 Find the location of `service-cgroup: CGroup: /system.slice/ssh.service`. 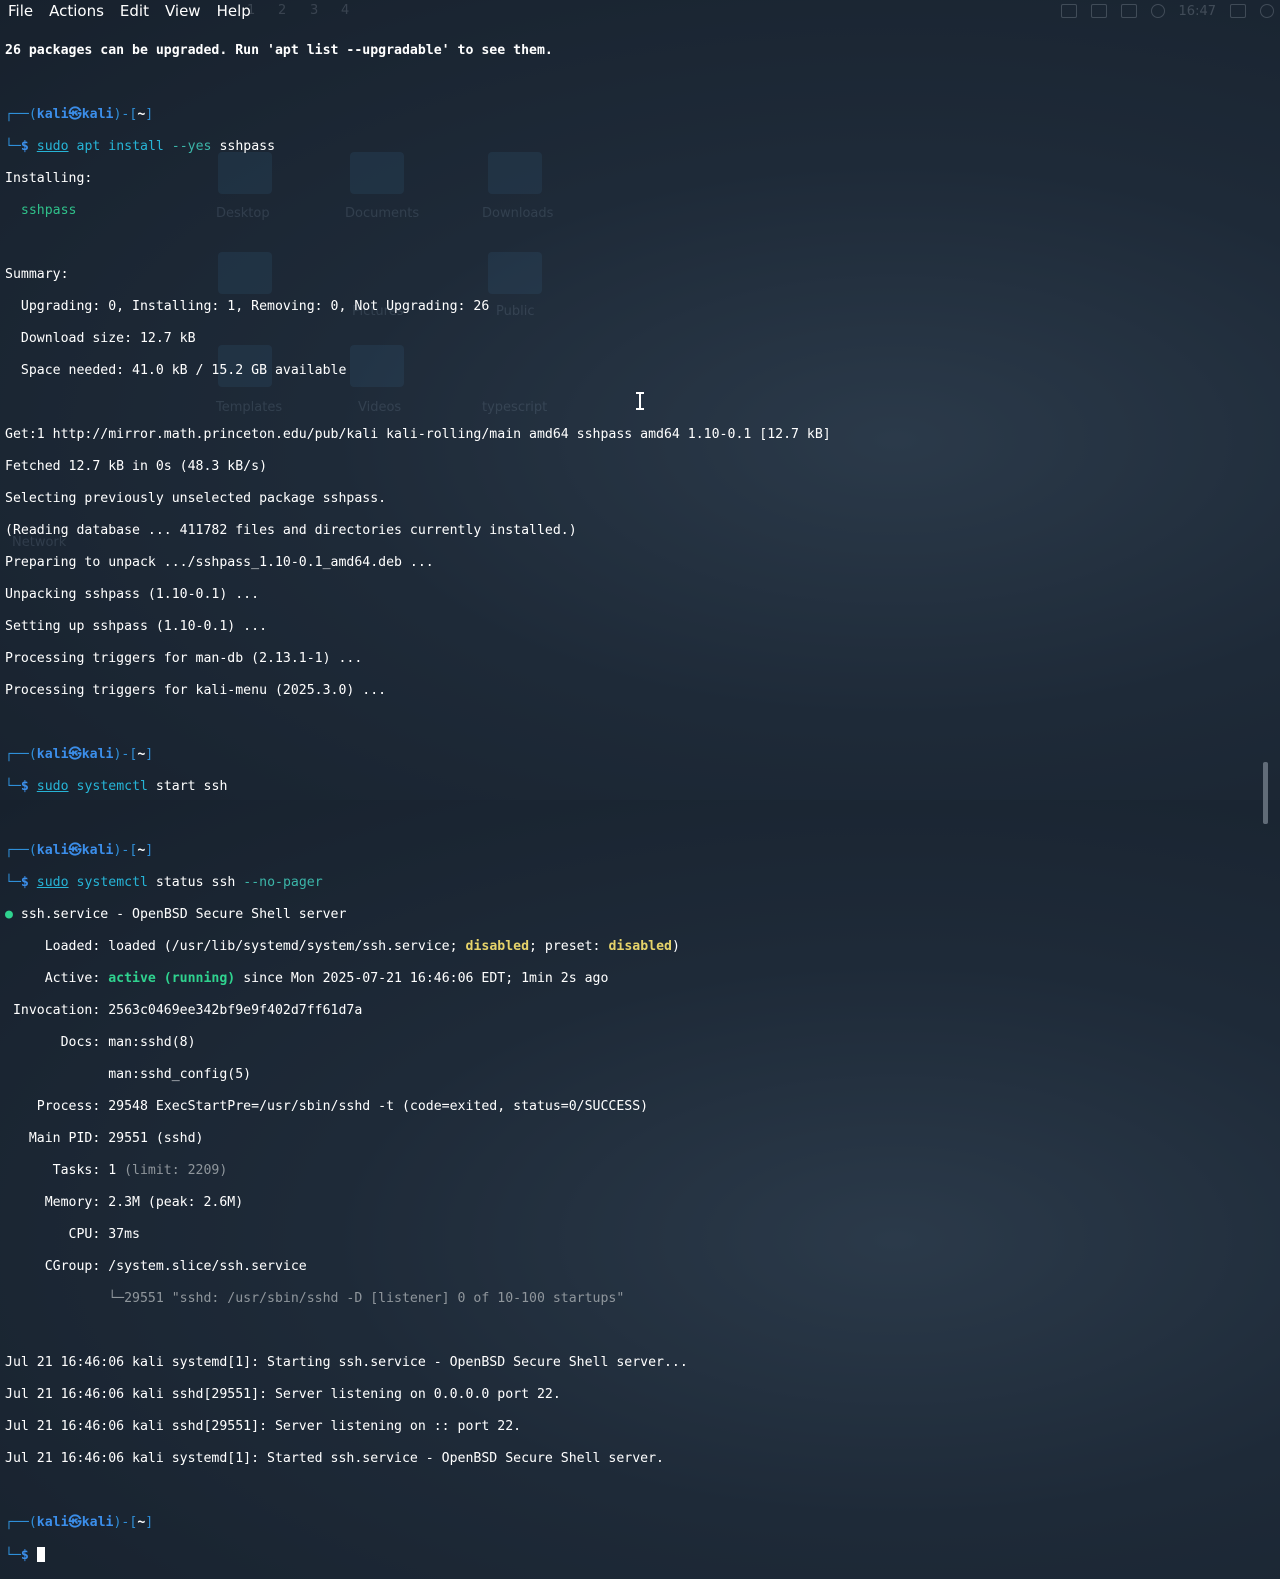

service-cgroup: CGroup: /system.slice/ssh.service is located at coordinates (156, 1266).